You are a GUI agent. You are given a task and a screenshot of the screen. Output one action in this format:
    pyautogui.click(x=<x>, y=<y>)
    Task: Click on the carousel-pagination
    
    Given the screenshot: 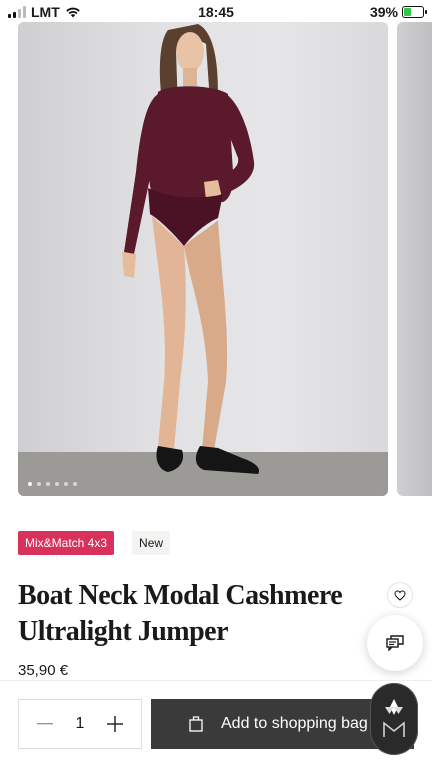 What is the action you would take?
    pyautogui.click(x=52, y=484)
    